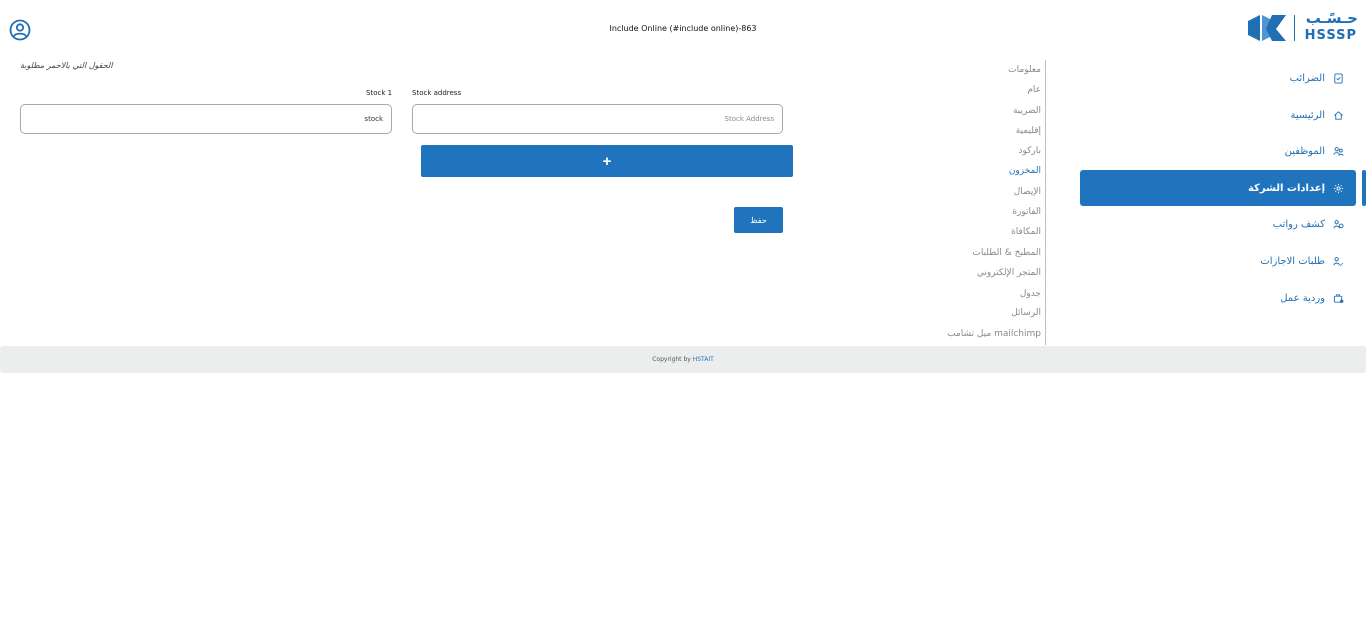 The height and width of the screenshot is (632, 1366). Describe the element at coordinates (1338, 261) in the screenshot. I see `leave-request-icon` at that location.